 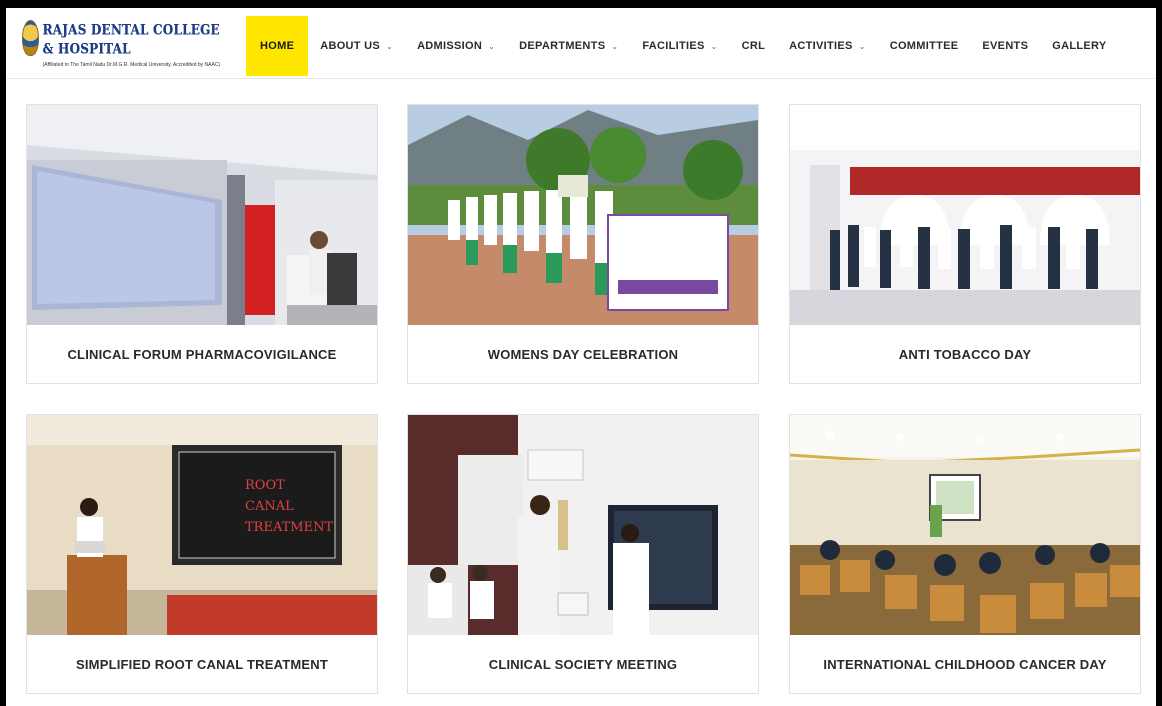 I want to click on nav-events-label: EVENTS, so click(x=1005, y=46).